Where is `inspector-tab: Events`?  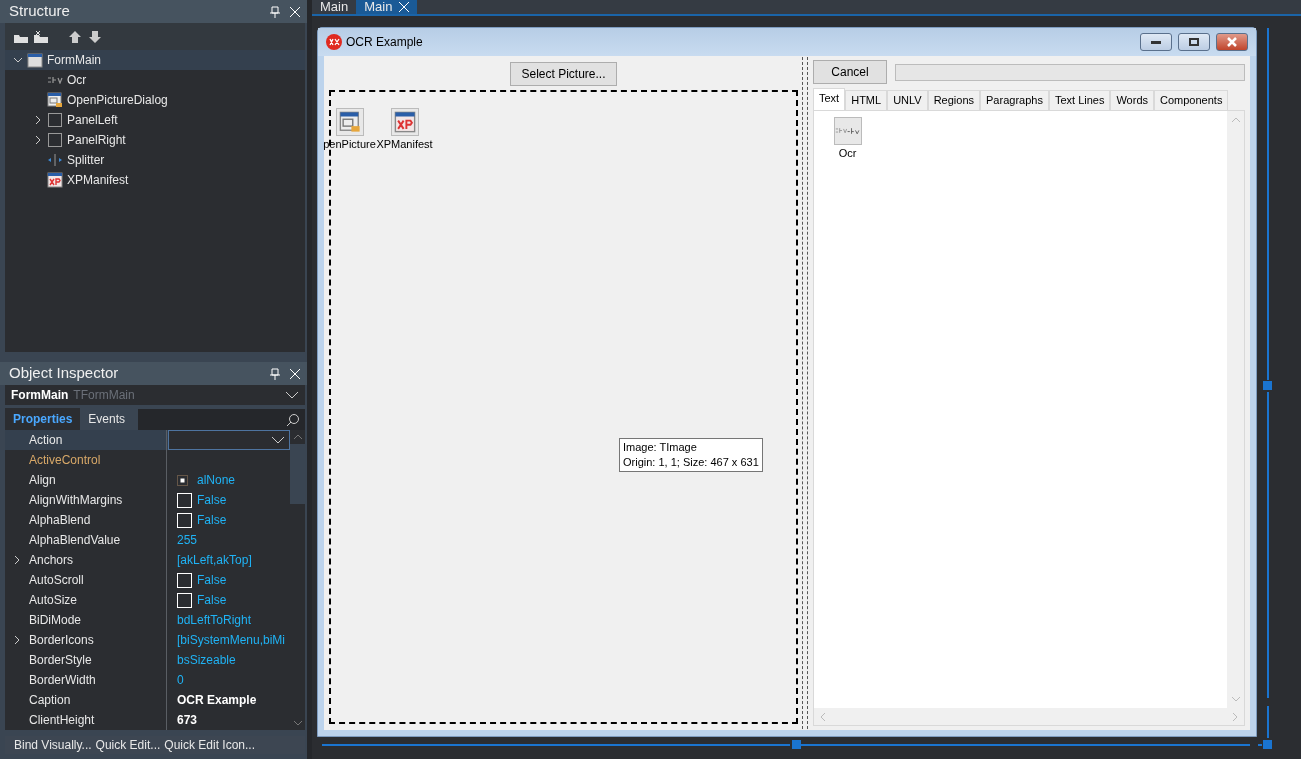
inspector-tab: Events is located at coordinates (107, 419).